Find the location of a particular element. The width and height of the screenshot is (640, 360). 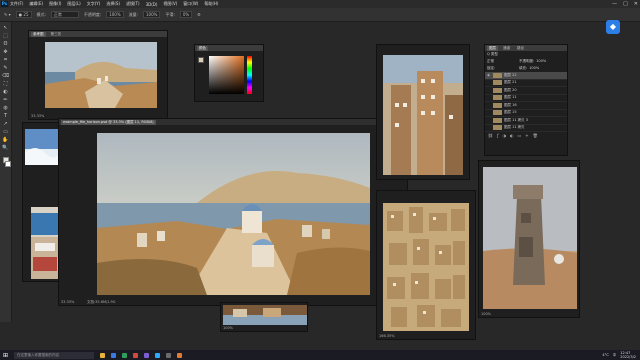

opacity-label: 不透明度: is located at coordinates (92, 14).